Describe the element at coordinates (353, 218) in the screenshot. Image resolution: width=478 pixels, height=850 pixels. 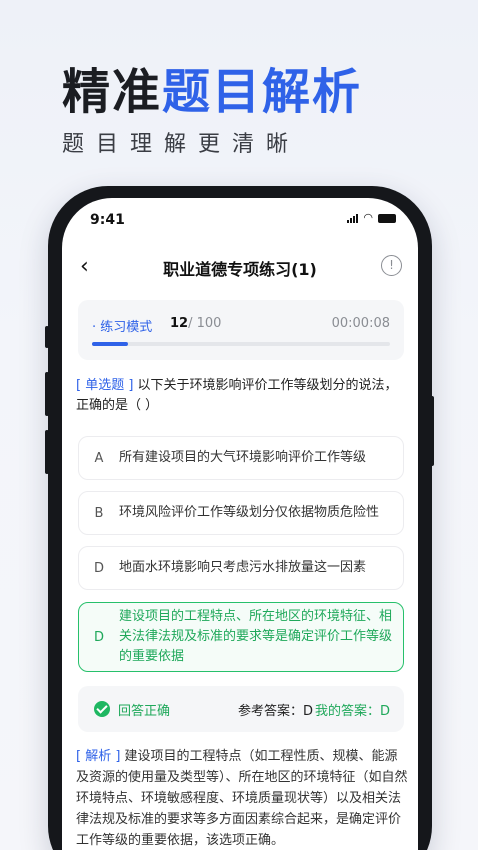
I see `signal-icon` at that location.